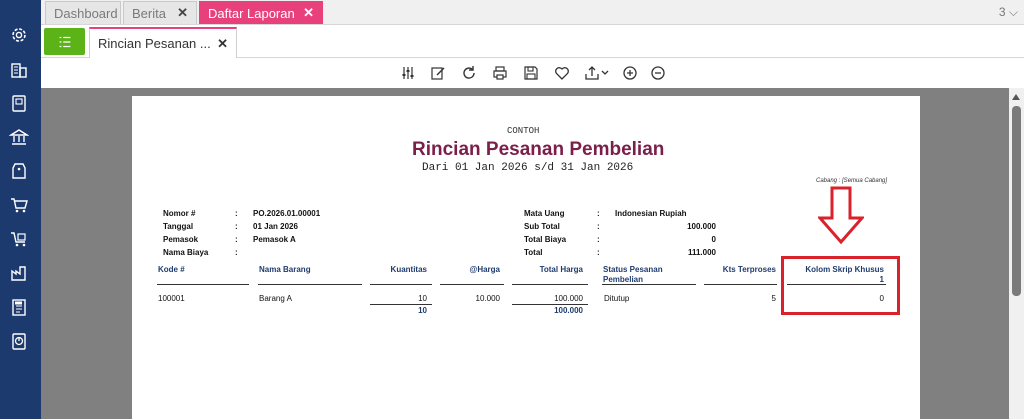  What do you see at coordinates (19, 341) in the screenshot?
I see `report-icon` at bounding box center [19, 341].